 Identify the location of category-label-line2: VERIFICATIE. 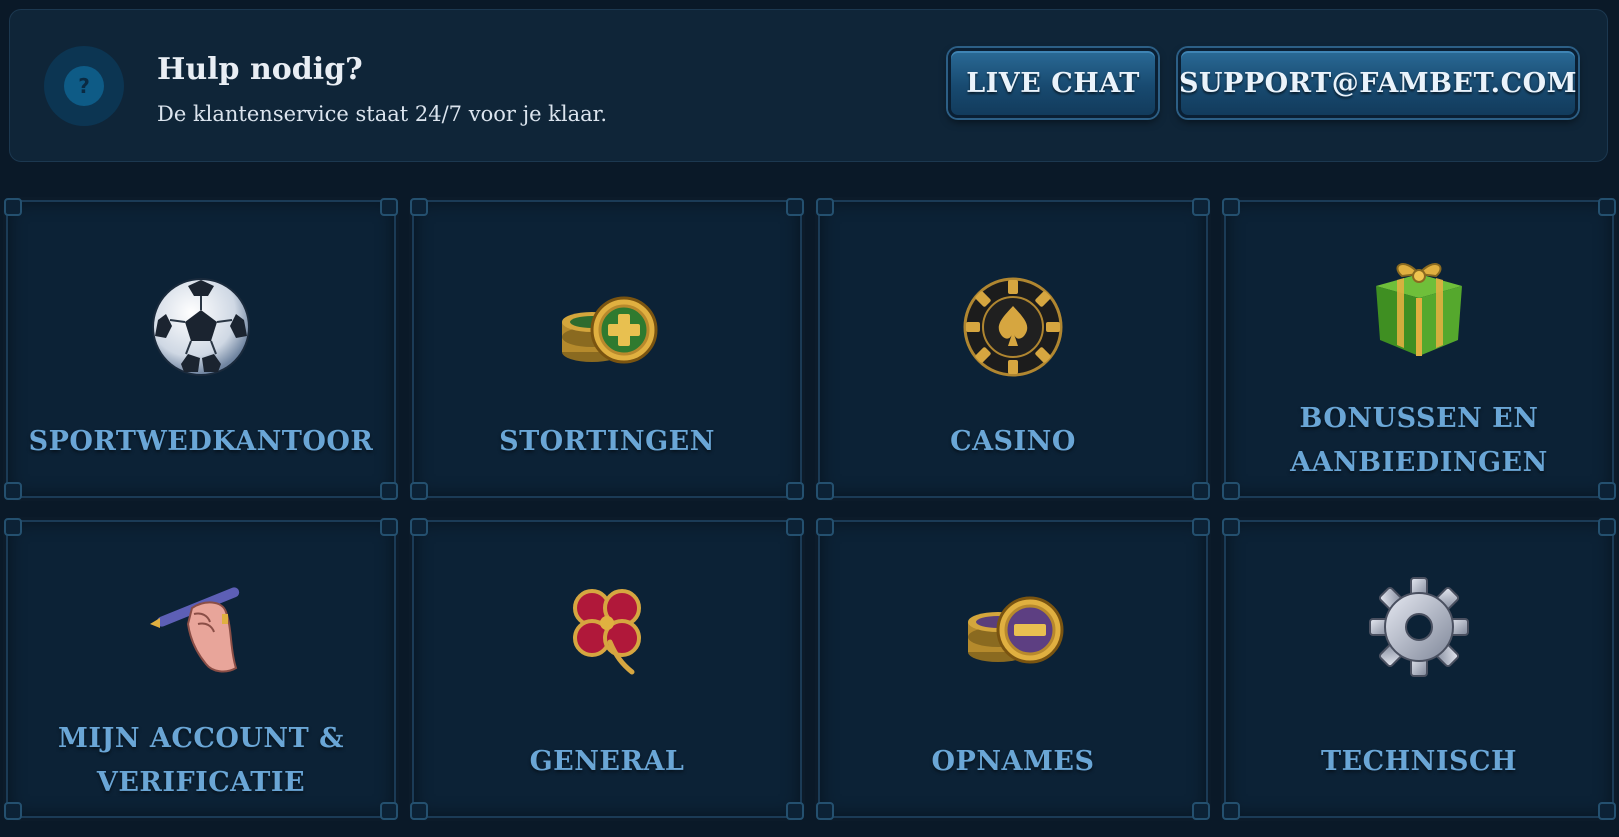
(201, 782).